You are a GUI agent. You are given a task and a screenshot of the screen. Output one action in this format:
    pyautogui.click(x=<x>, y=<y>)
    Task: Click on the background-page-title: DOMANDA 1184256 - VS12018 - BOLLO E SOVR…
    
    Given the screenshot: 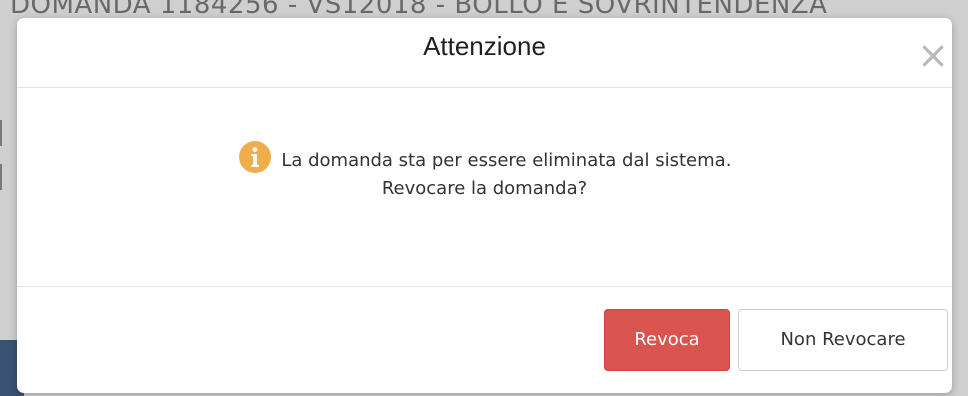 What is the action you would take?
    pyautogui.click(x=419, y=10)
    